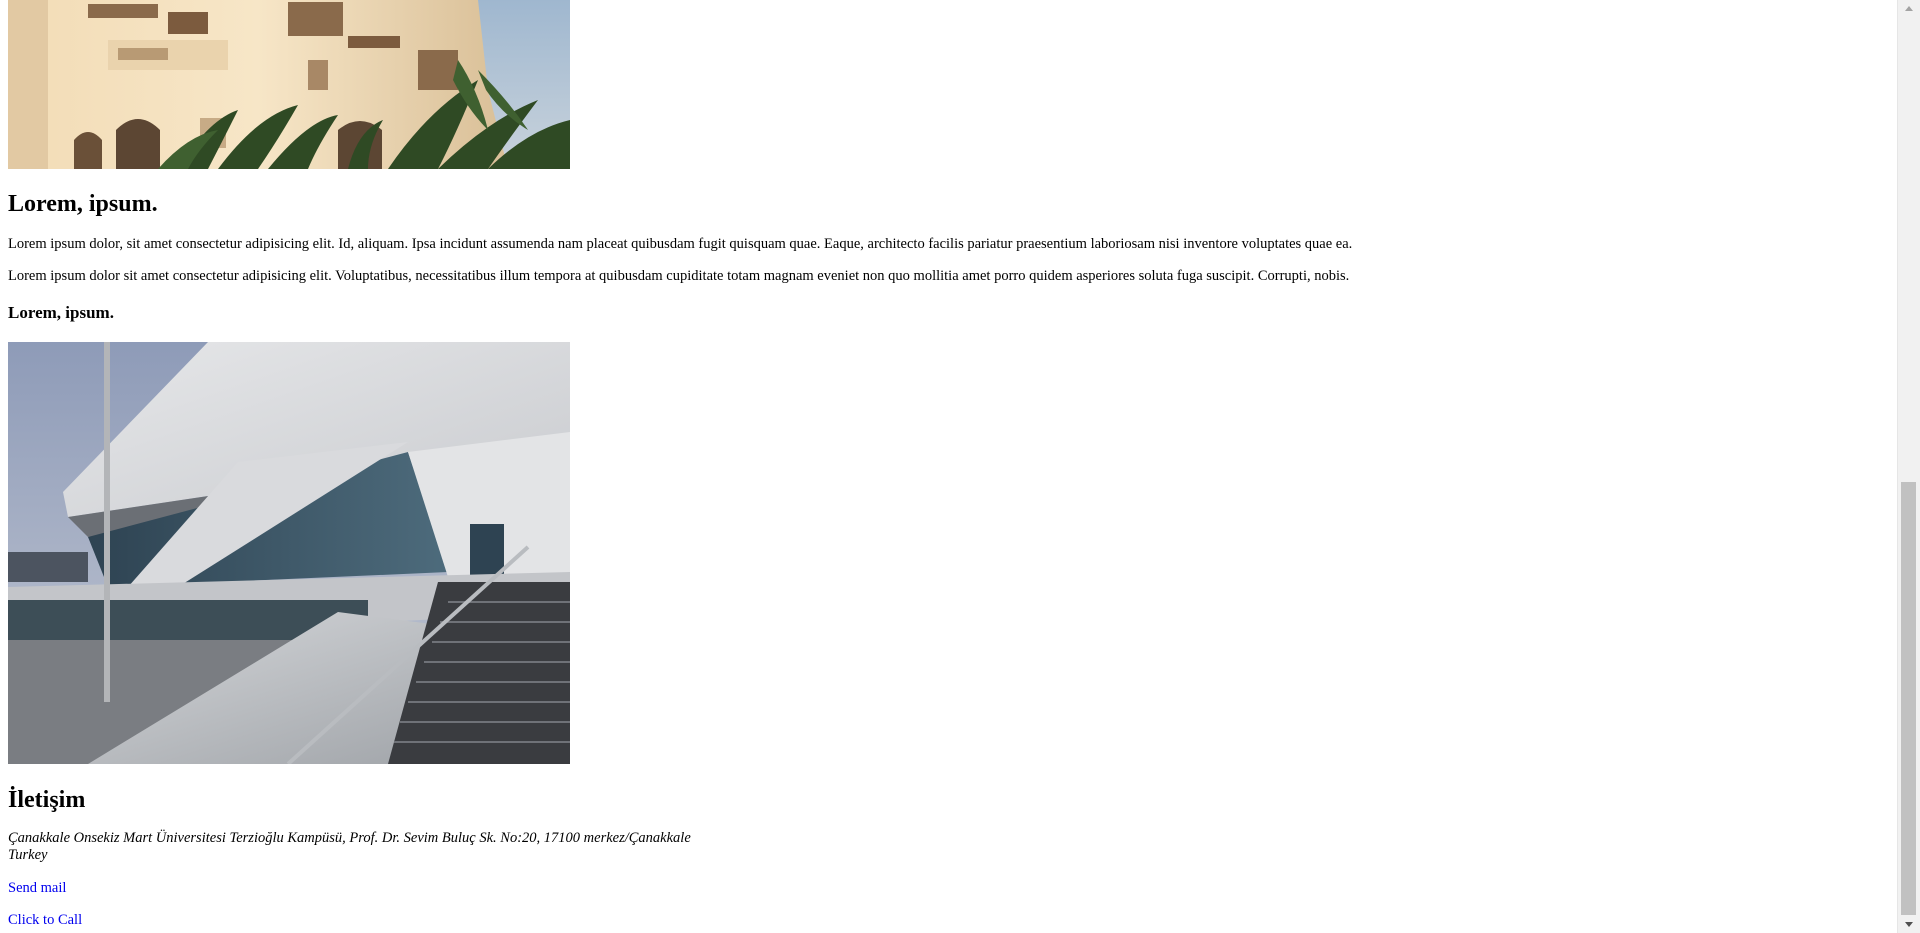  Describe the element at coordinates (37, 888) in the screenshot. I see `send-mail-link: Send mail` at that location.